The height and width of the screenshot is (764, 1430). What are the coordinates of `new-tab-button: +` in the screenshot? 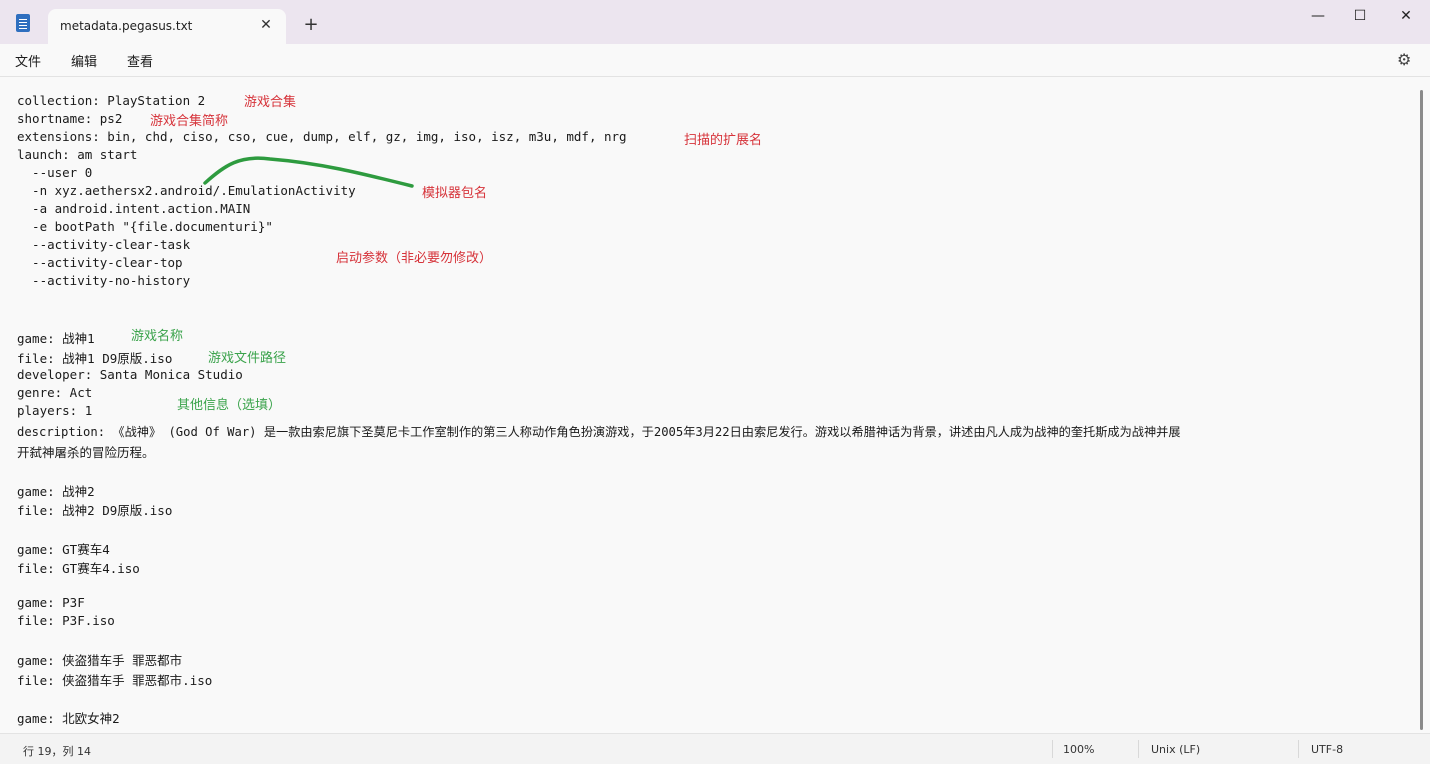 It's located at (311, 25).